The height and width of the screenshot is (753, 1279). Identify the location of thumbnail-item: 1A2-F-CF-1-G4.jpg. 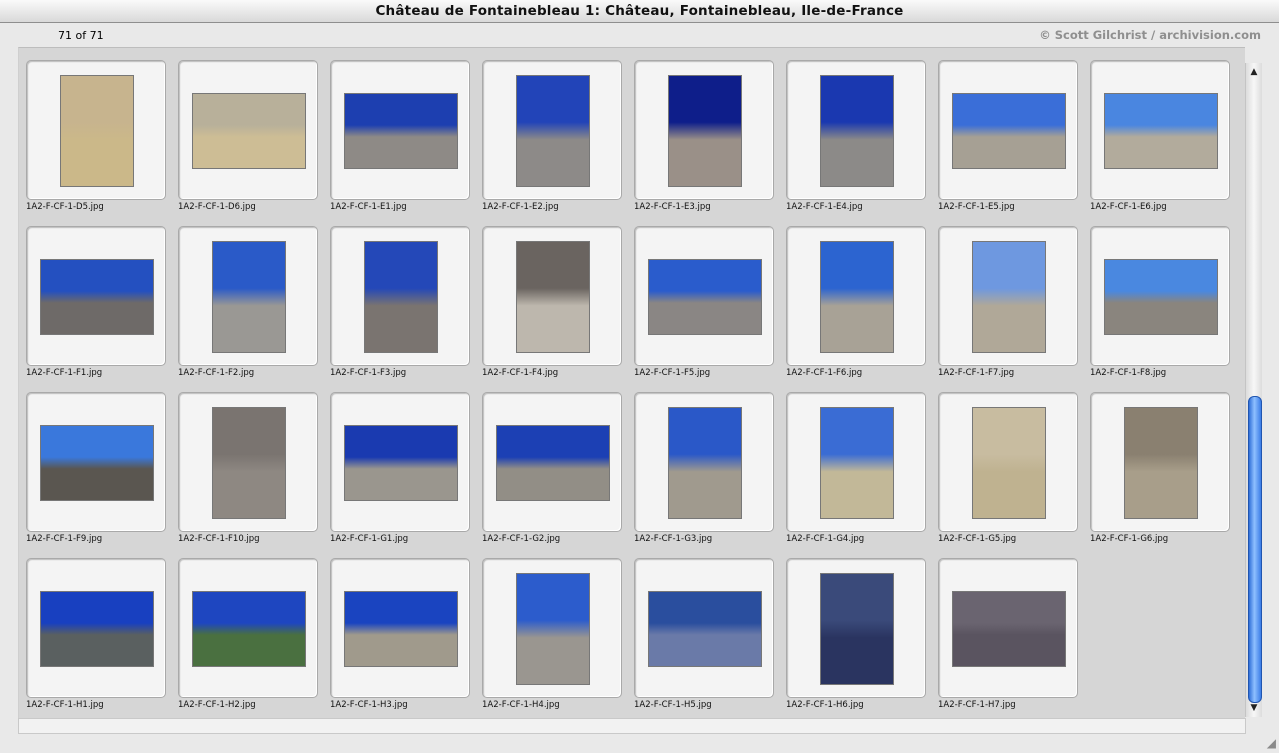
(852, 462).